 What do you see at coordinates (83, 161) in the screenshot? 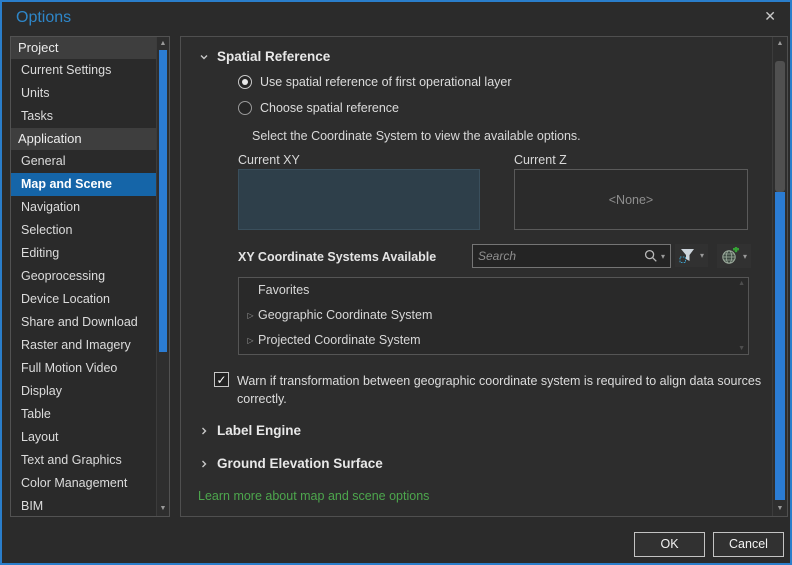
I see `sidebar-item-general: General` at bounding box center [83, 161].